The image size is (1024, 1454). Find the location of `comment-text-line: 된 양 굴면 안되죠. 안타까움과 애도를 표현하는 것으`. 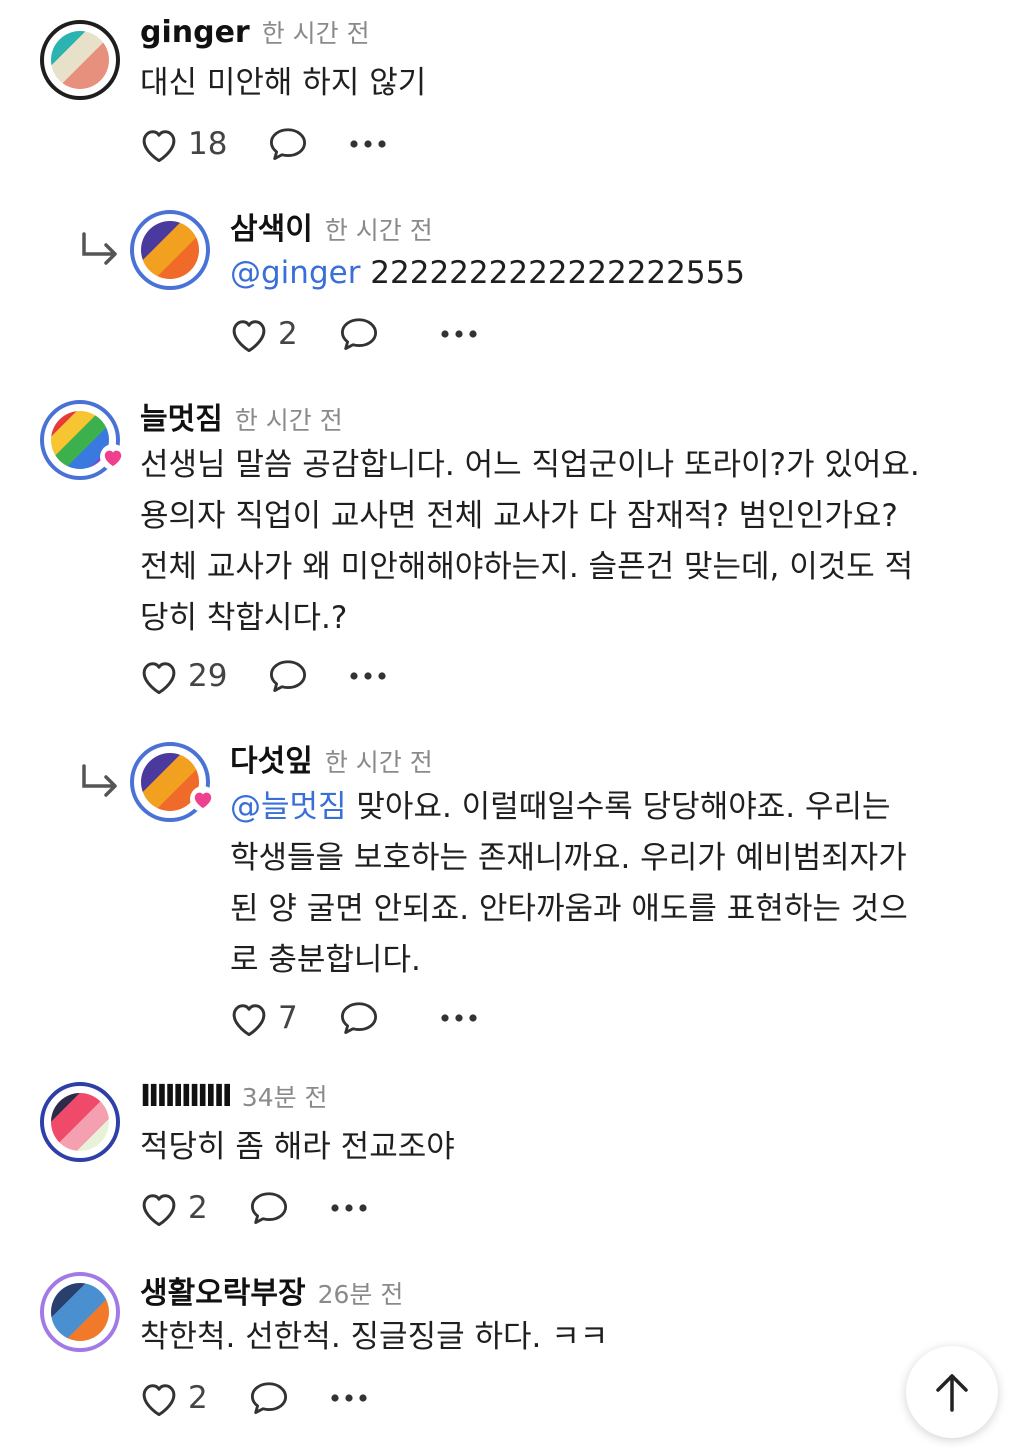

comment-text-line: 된 양 굴면 안되죠. 안타까움과 애도를 표현하는 것으 is located at coordinates (569, 909).